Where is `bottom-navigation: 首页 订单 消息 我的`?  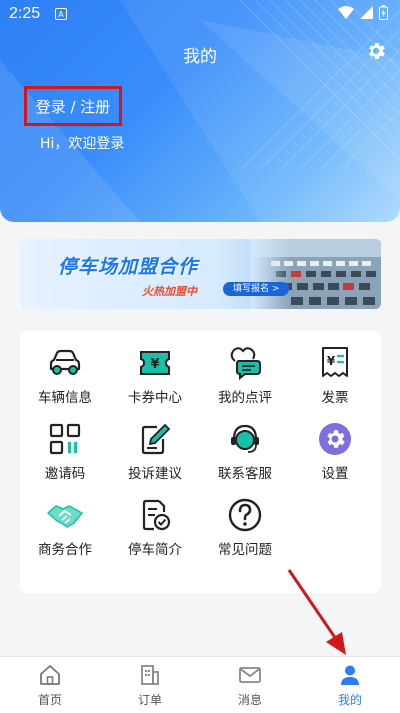
bottom-navigation: 首页 订单 消息 我的 is located at coordinates (200, 684).